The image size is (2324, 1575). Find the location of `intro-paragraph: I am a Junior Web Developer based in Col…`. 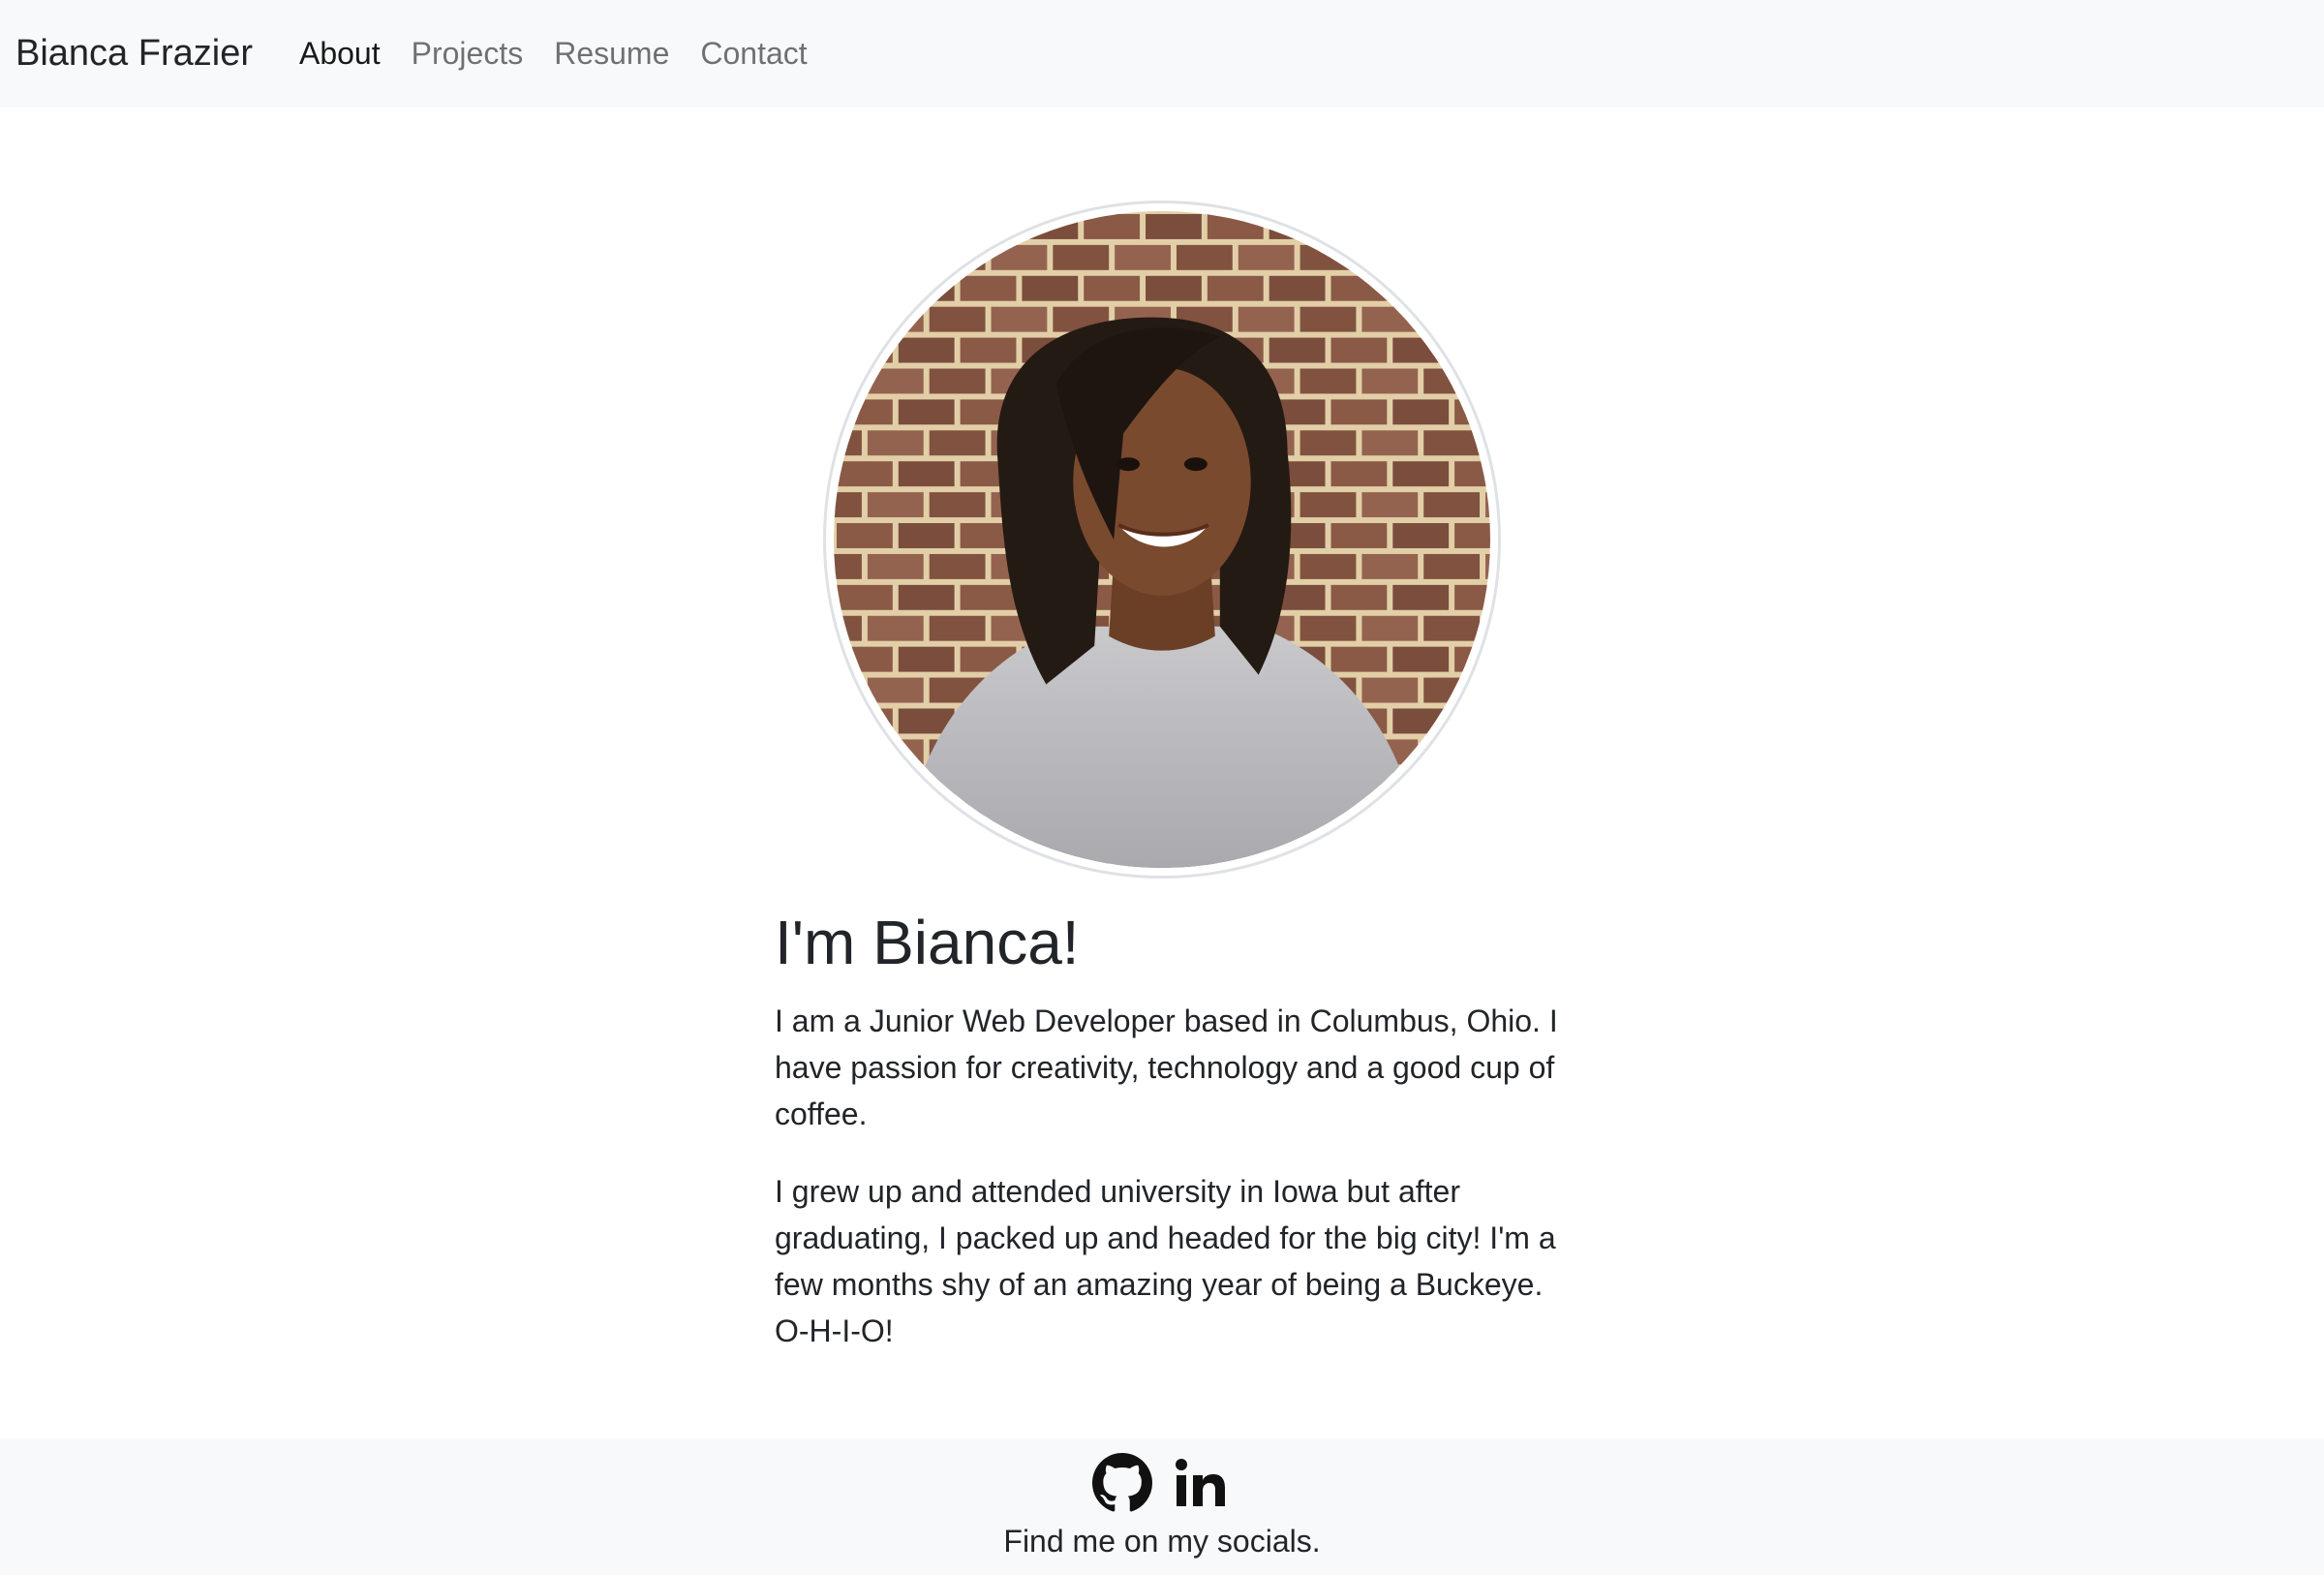

intro-paragraph: I am a Junior Web Developer based in Col… is located at coordinates (1167, 1067).